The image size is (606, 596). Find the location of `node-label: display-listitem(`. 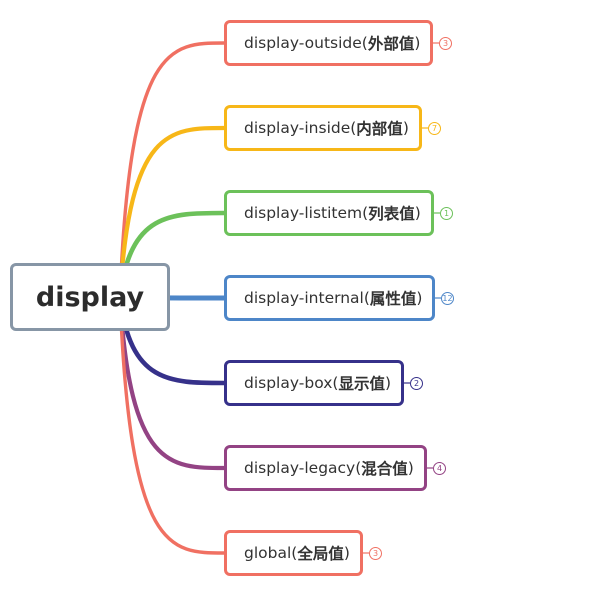

node-label: display-listitem( is located at coordinates (306, 213).